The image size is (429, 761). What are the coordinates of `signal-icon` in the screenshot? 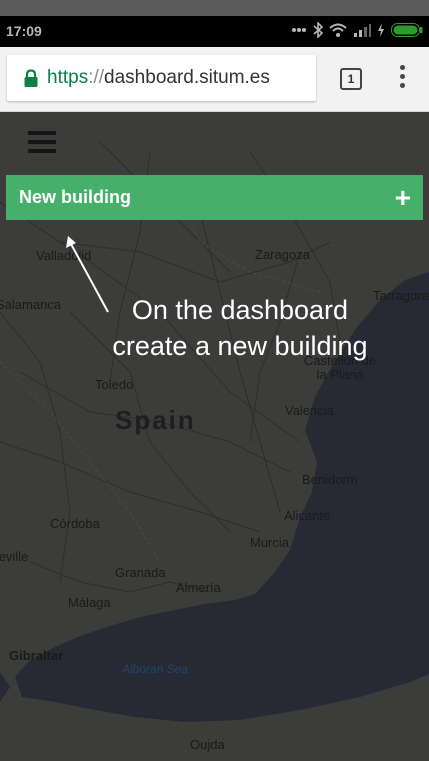 It's located at (362, 30).